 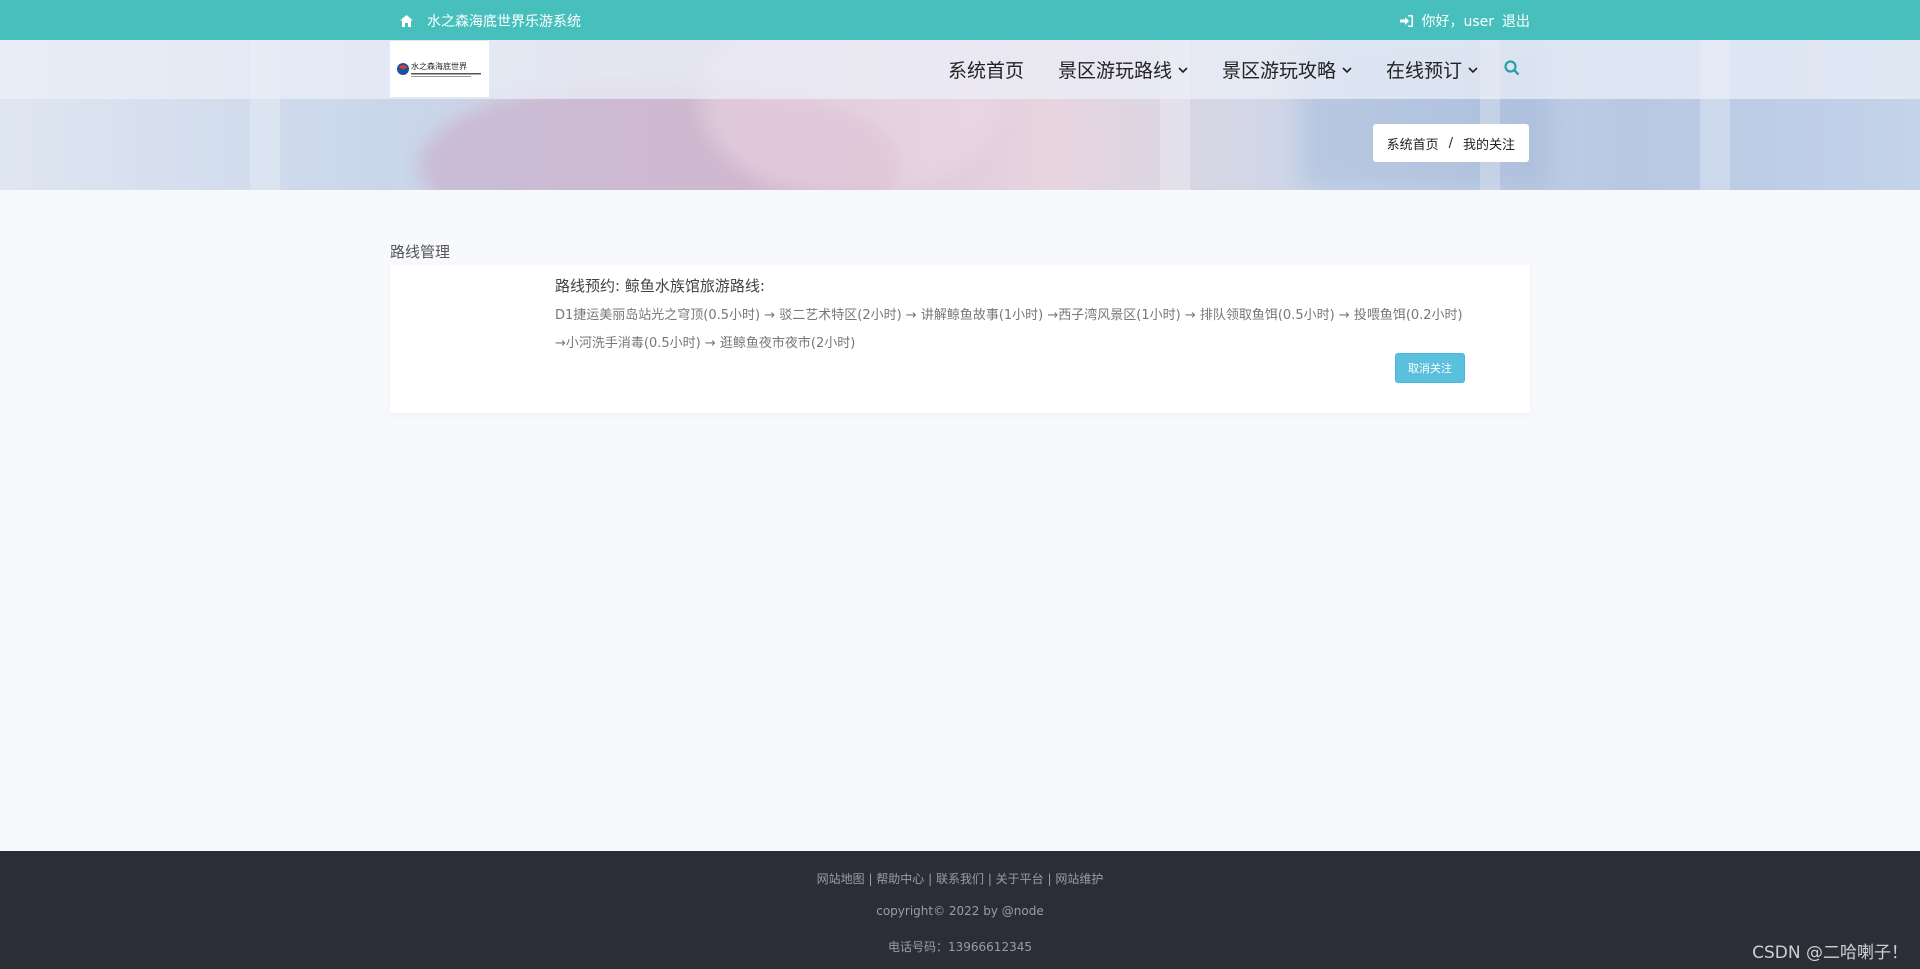 I want to click on logout-link: 退出, so click(x=1516, y=21).